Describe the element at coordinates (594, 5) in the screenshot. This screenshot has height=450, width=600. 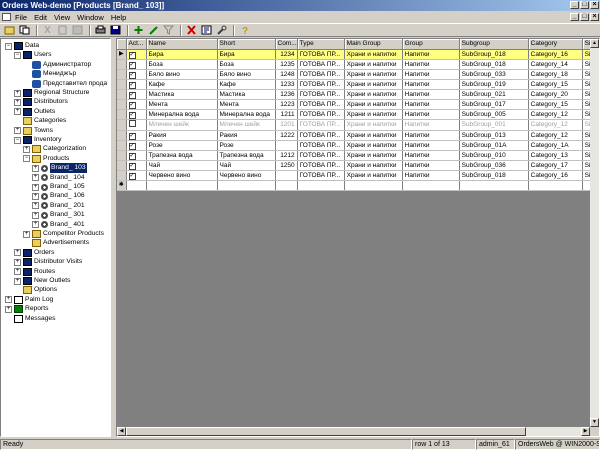
I see `close-button: ×` at that location.